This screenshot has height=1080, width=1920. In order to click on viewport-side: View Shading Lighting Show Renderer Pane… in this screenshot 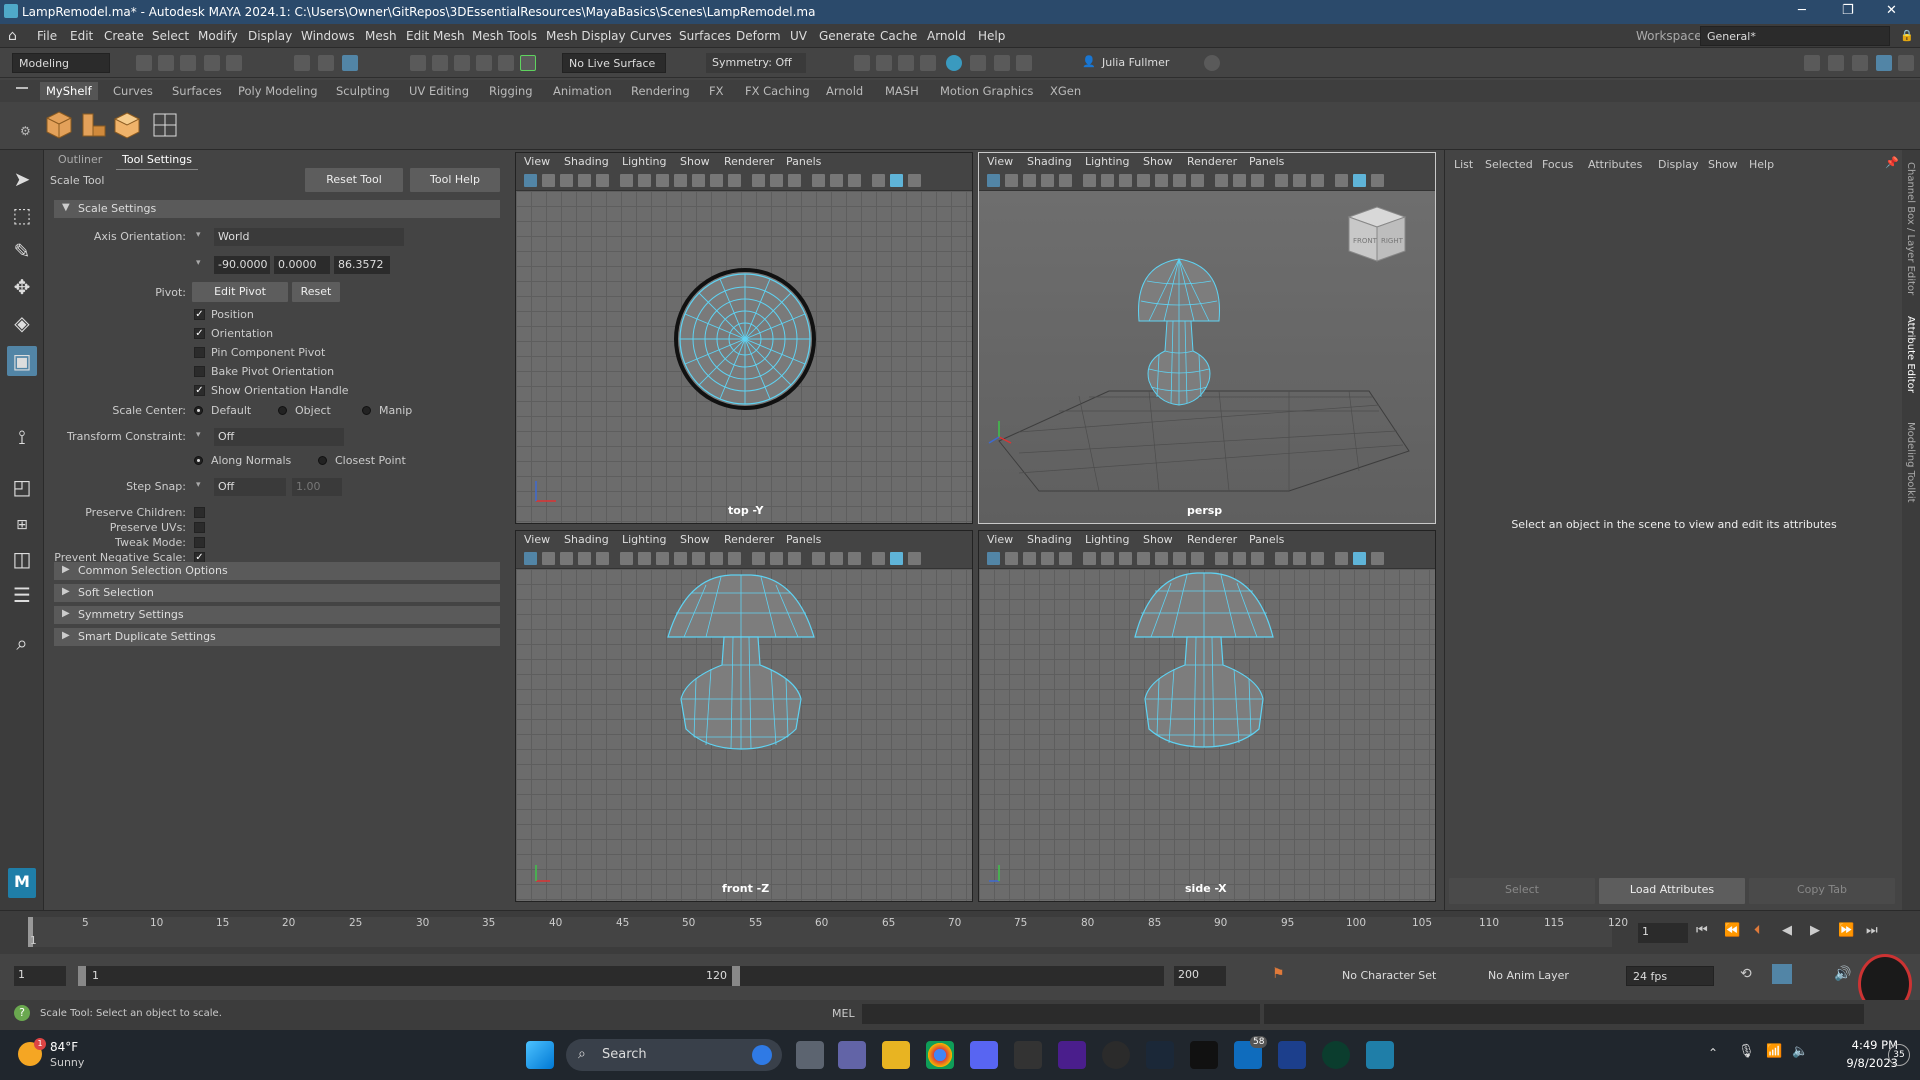, I will do `click(1207, 716)`.